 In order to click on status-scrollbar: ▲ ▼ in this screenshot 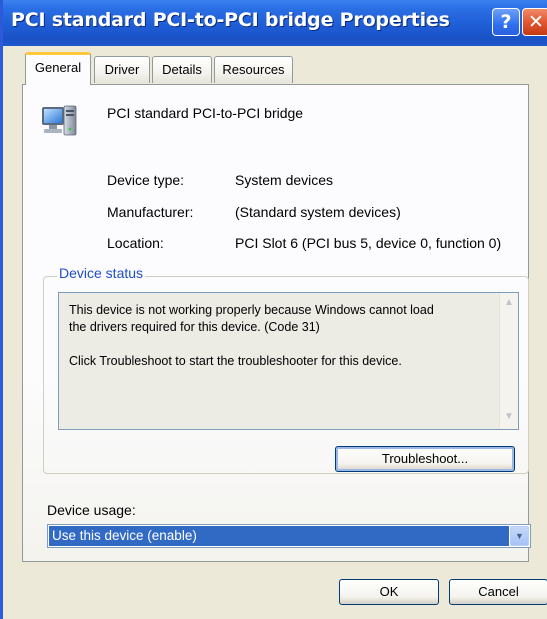, I will do `click(508, 361)`.